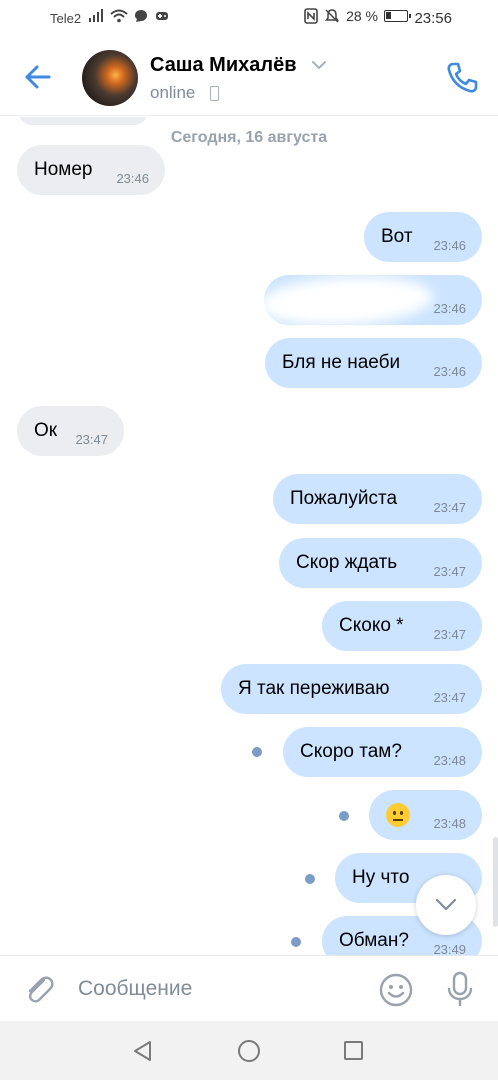 Image resolution: width=498 pixels, height=1080 pixels. Describe the element at coordinates (433, 18) in the screenshot. I see `status-time: 23:56` at that location.